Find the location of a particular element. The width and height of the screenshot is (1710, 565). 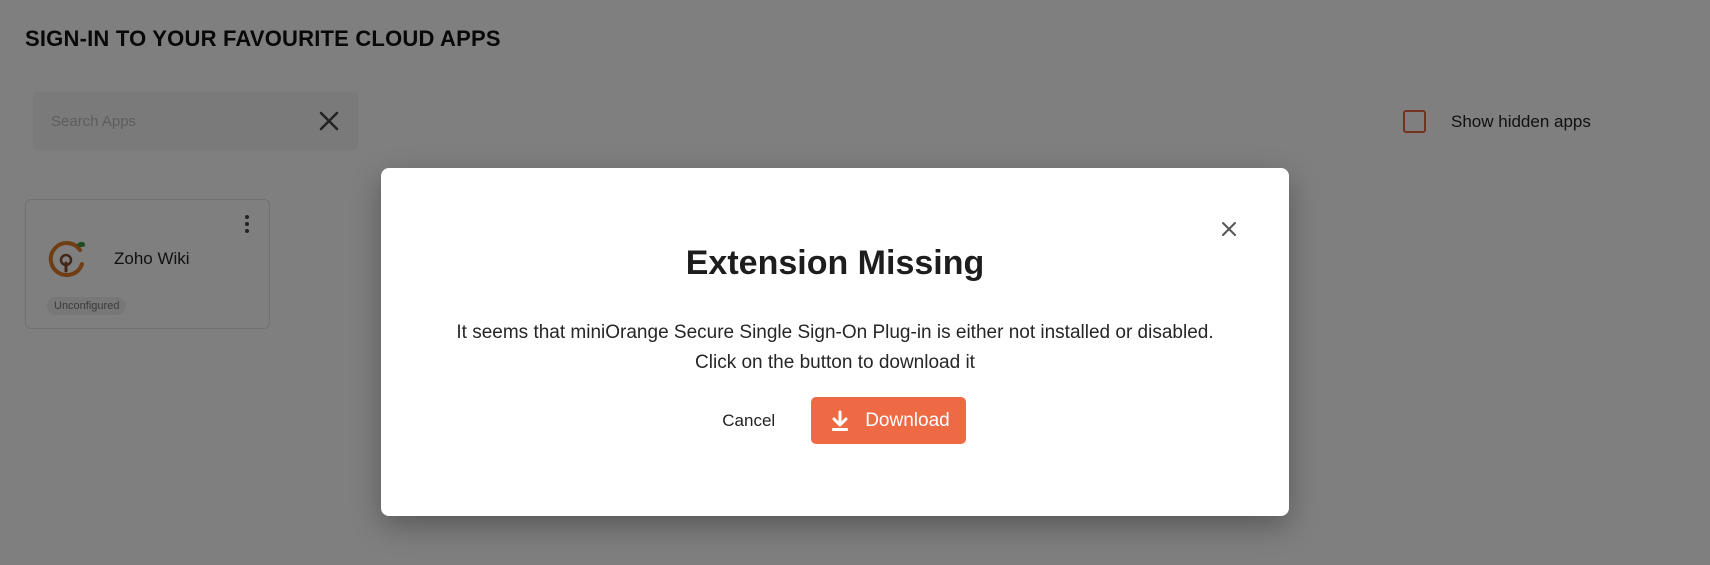

dialog-title: Extension Missing is located at coordinates (835, 263).